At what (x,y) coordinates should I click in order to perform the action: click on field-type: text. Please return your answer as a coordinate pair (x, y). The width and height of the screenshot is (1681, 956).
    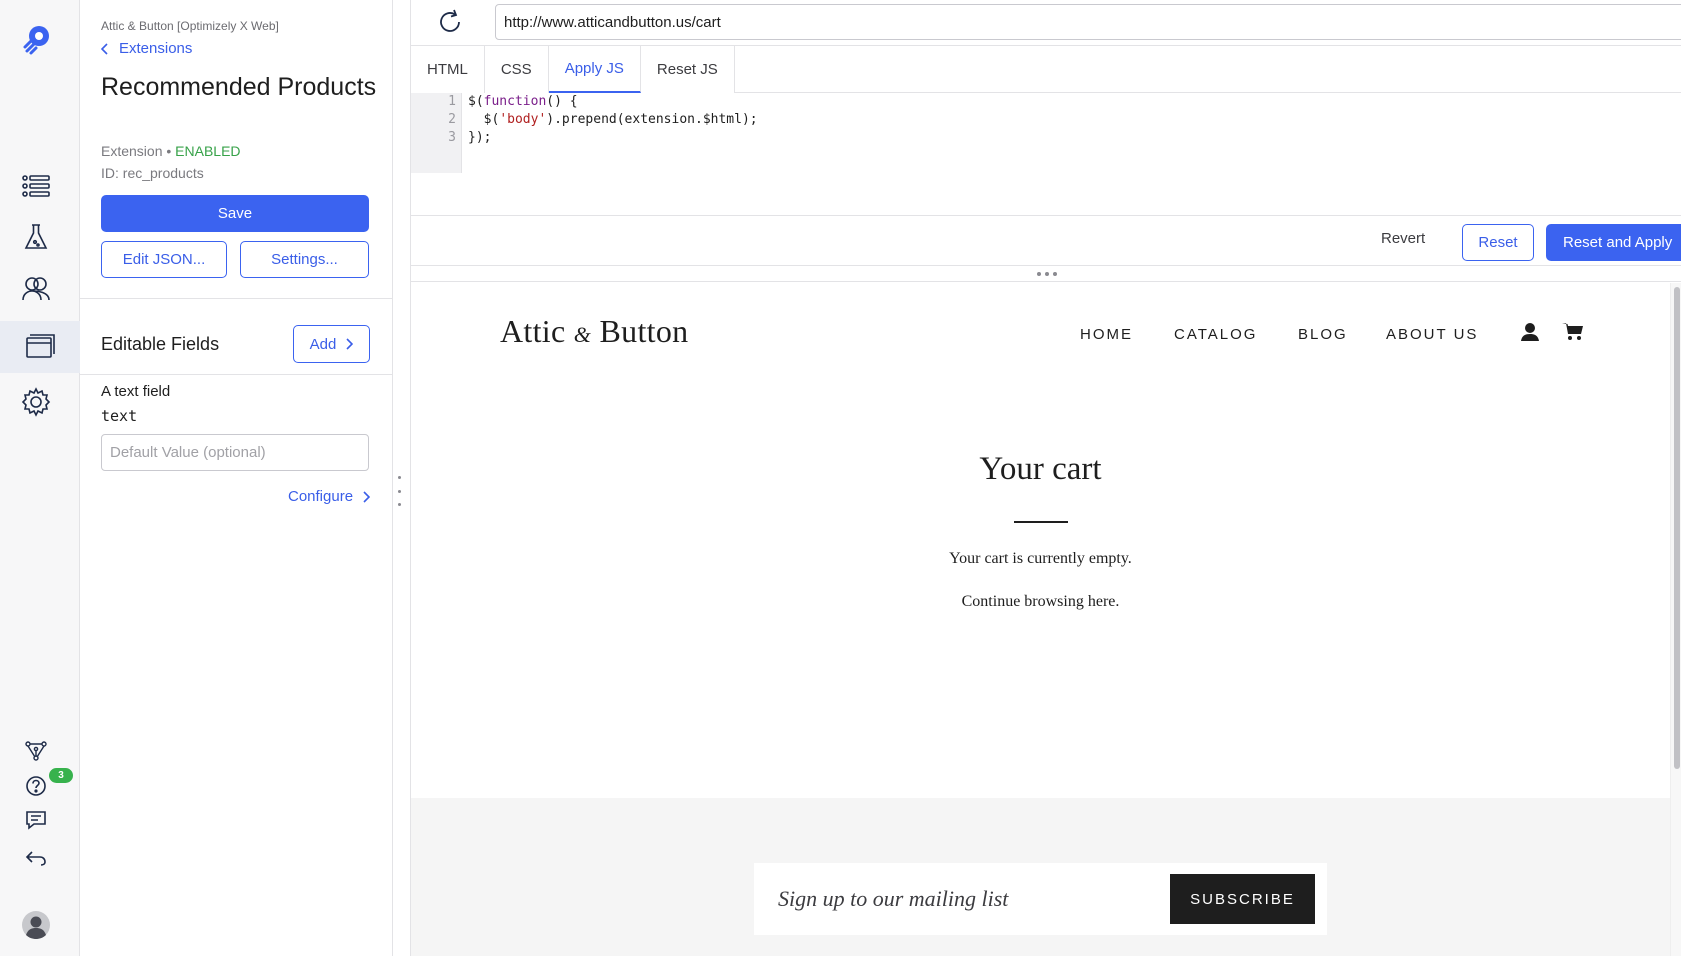
    Looking at the image, I should click on (119, 416).